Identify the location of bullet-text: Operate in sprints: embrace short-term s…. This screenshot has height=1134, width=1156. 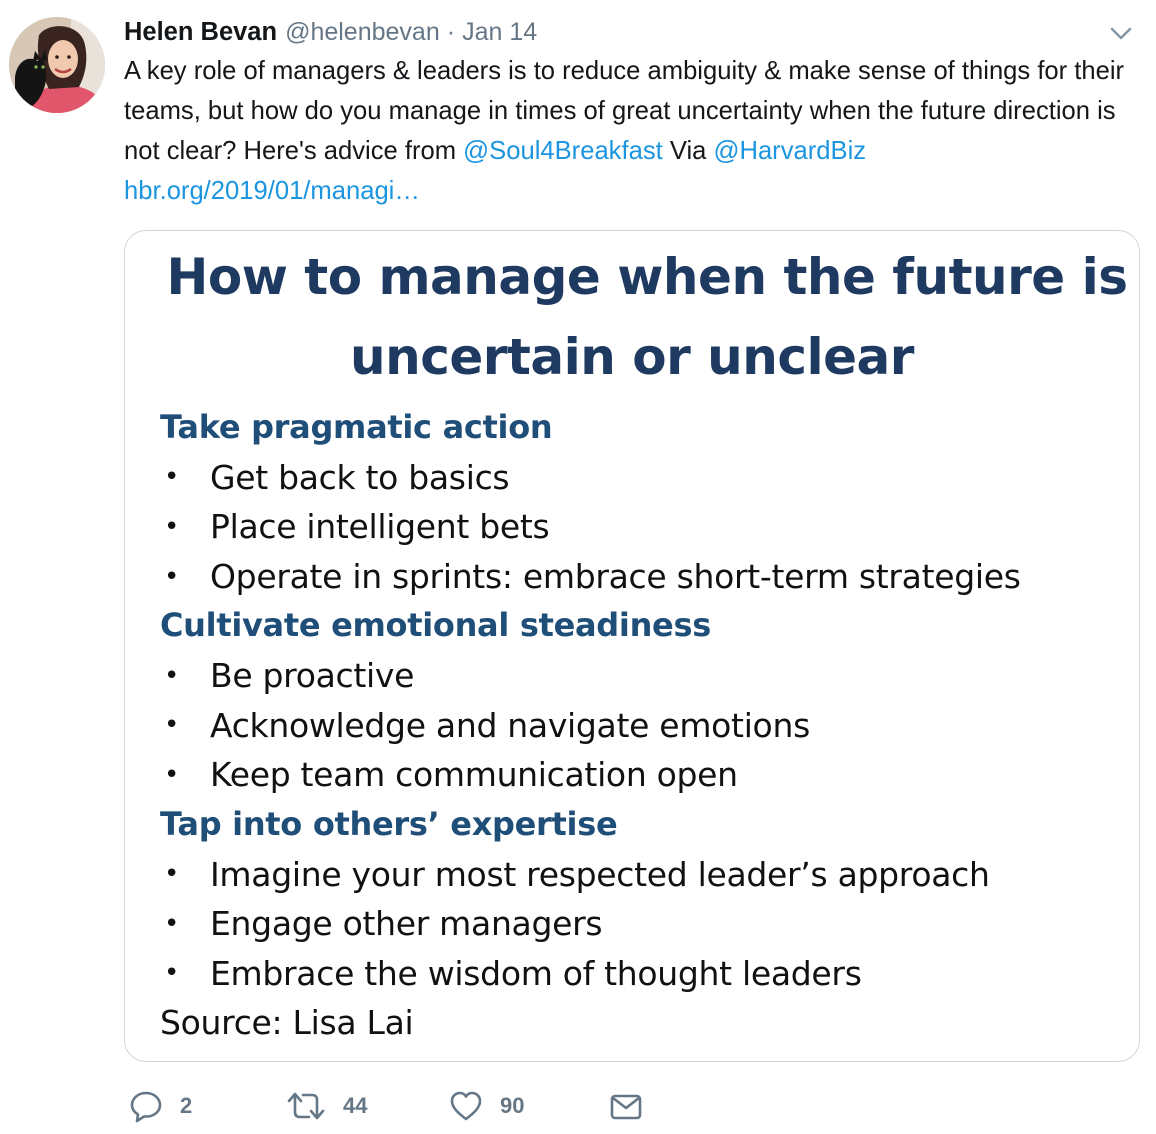
(615, 577).